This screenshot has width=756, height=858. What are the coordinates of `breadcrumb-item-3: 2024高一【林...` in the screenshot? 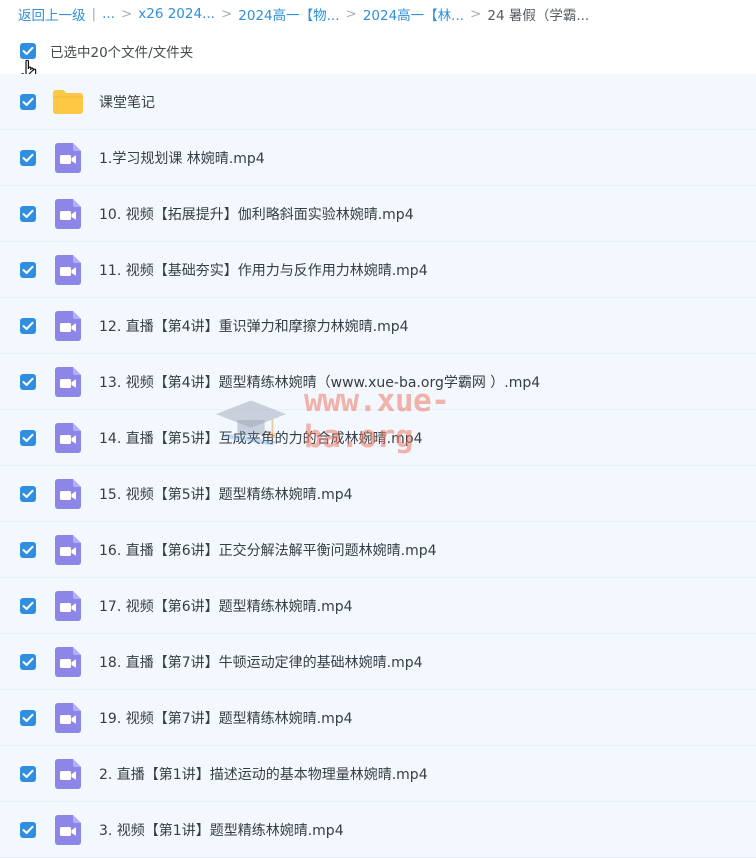 It's located at (413, 14).